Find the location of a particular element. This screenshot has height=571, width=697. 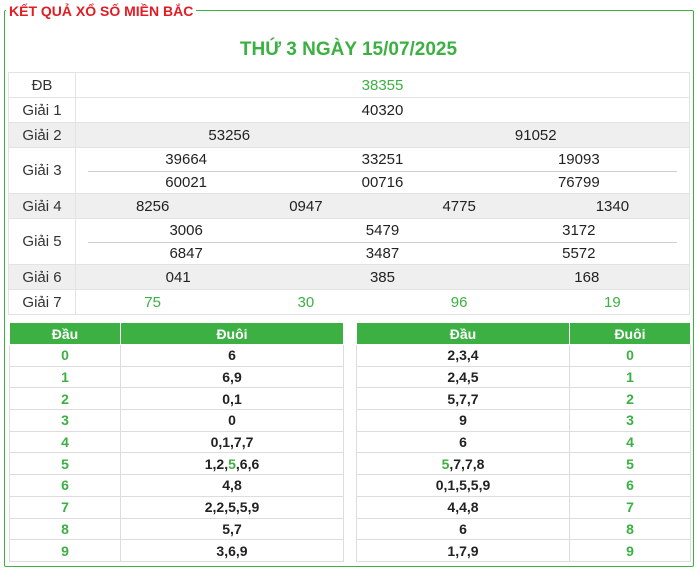

head-digit: 9 is located at coordinates (65, 550).